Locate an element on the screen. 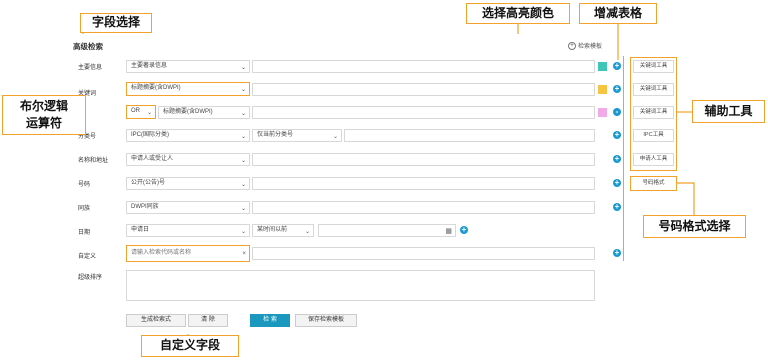 This screenshot has height=361, width=768. row-label-super-sort: 超级排序 is located at coordinates (90, 278).